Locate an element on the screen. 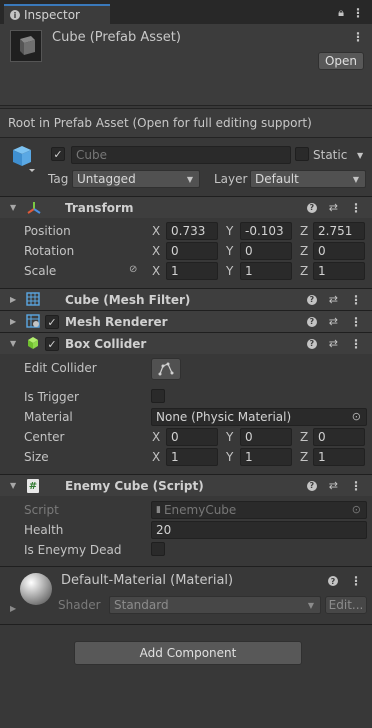 The height and width of the screenshot is (728, 372). is-trigger-label: Is Trigger is located at coordinates (51, 397).